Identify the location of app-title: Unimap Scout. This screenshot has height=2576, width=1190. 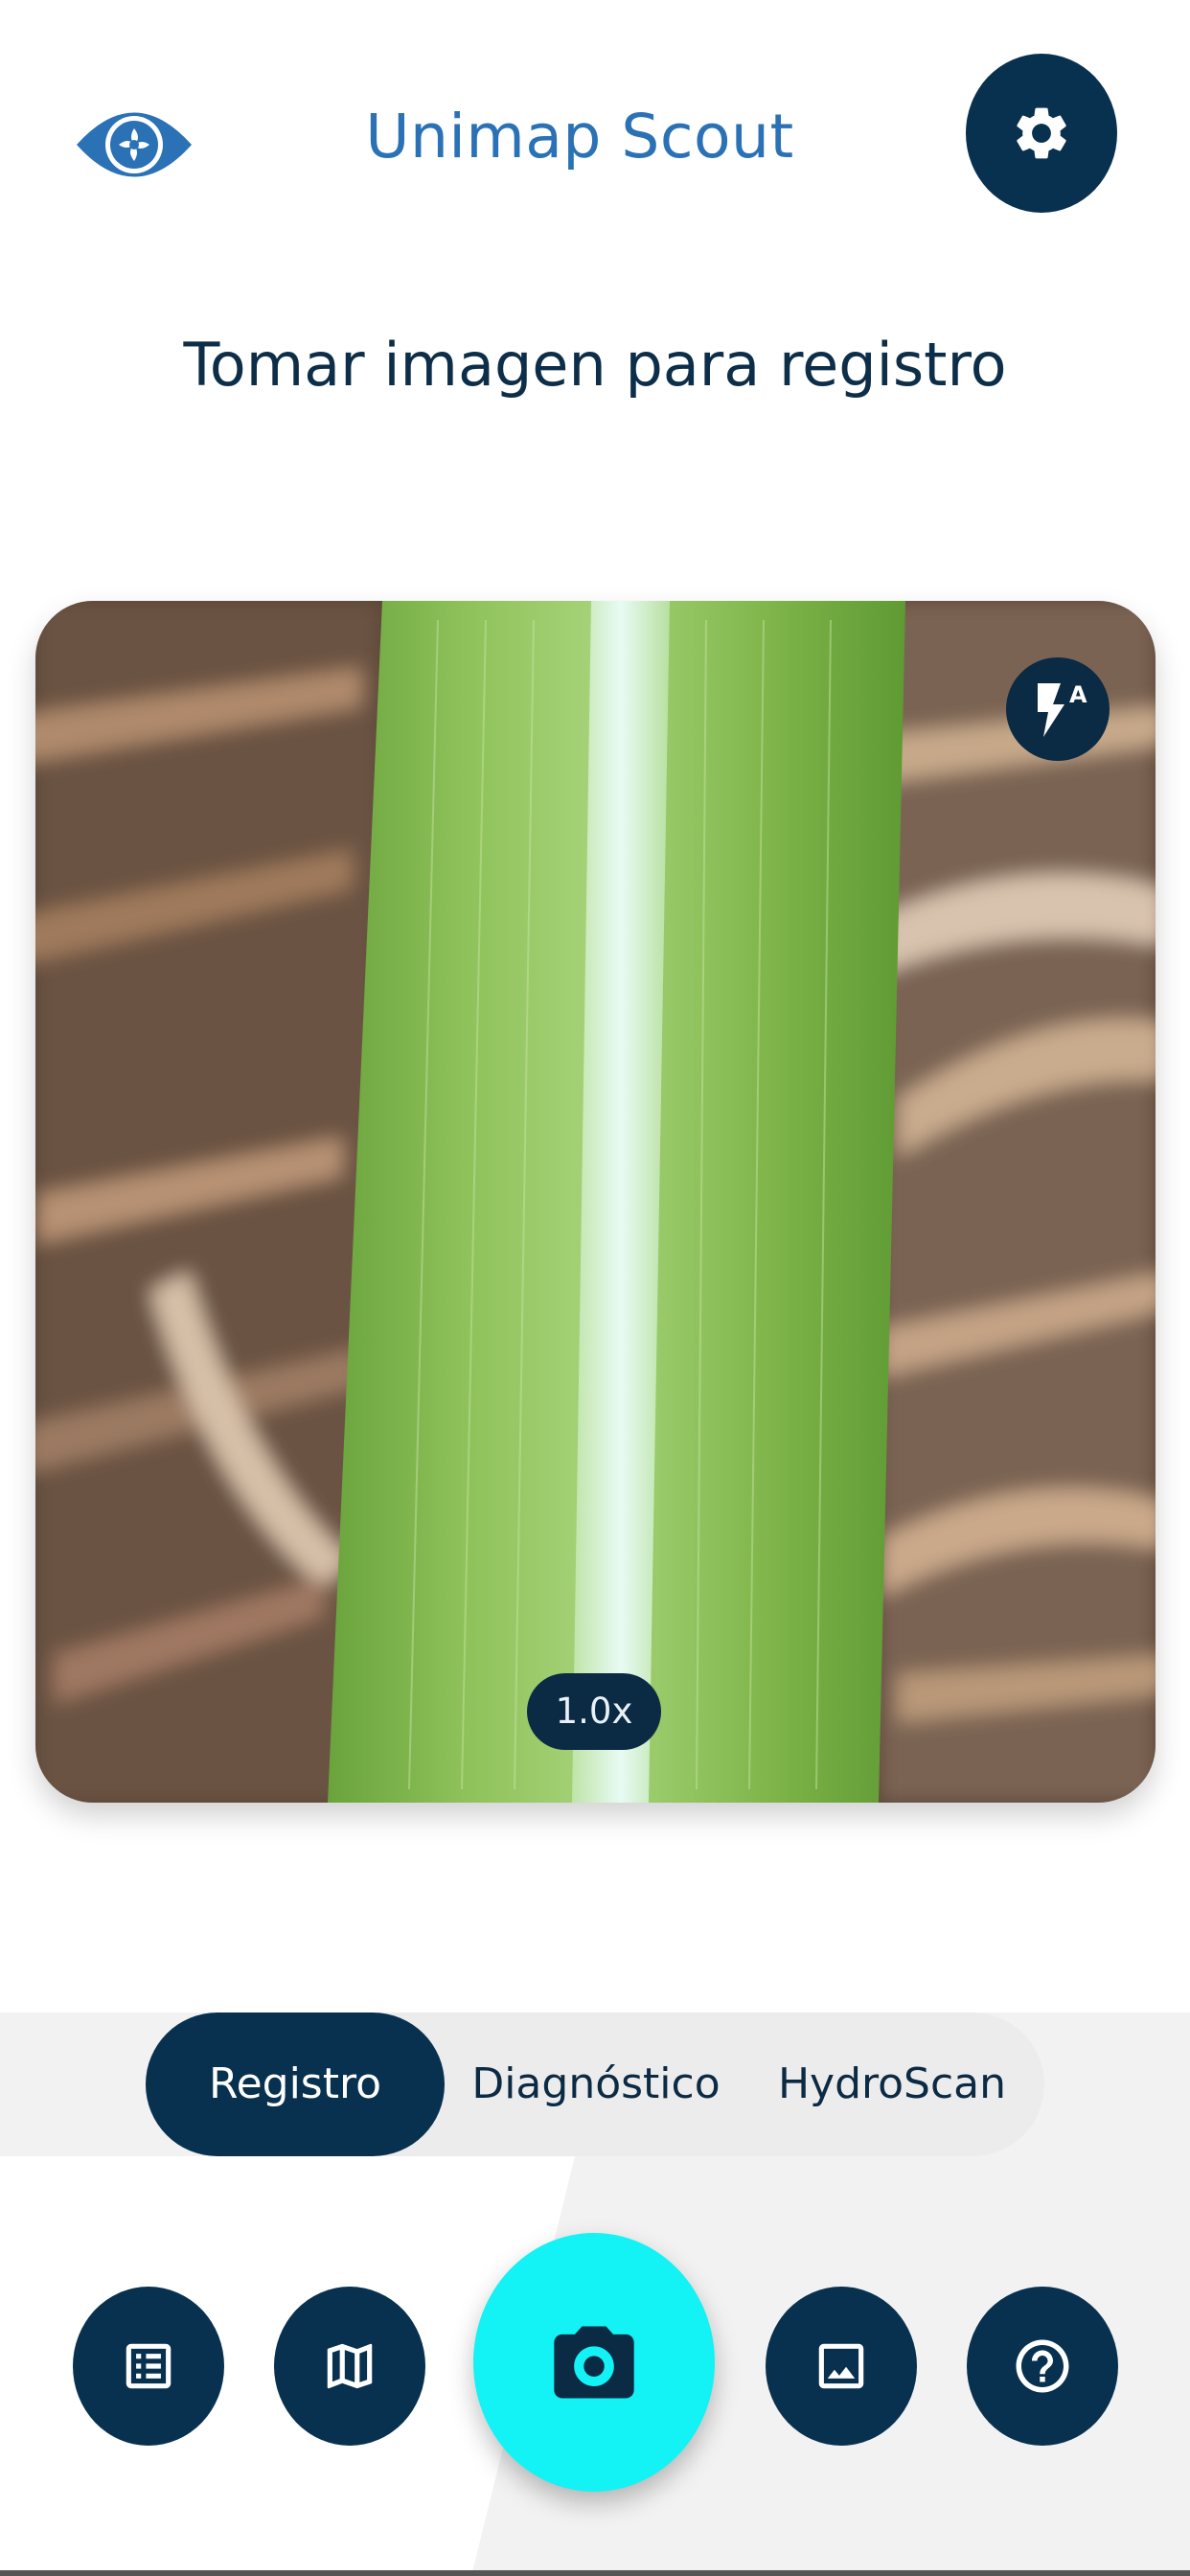
(579, 137).